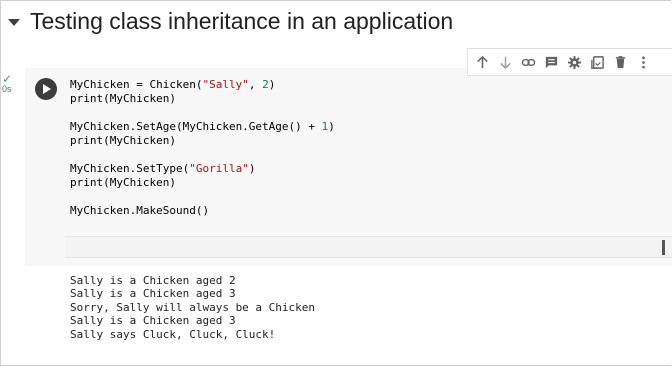 The height and width of the screenshot is (366, 672). Describe the element at coordinates (163, 168) in the screenshot. I see `code-line: MyChicken.SetType("Gorilla")` at that location.